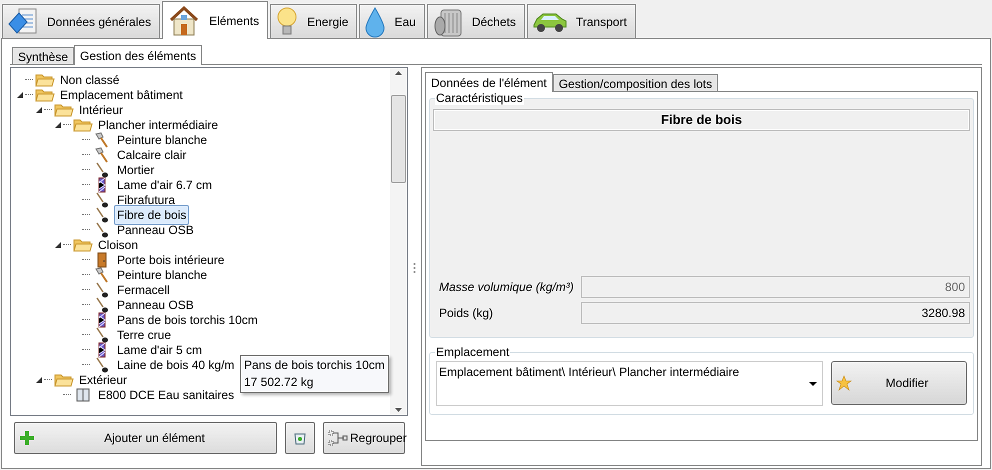 This screenshot has height=470, width=992. What do you see at coordinates (414, 268) in the screenshot?
I see `splitter-handle-icon` at bounding box center [414, 268].